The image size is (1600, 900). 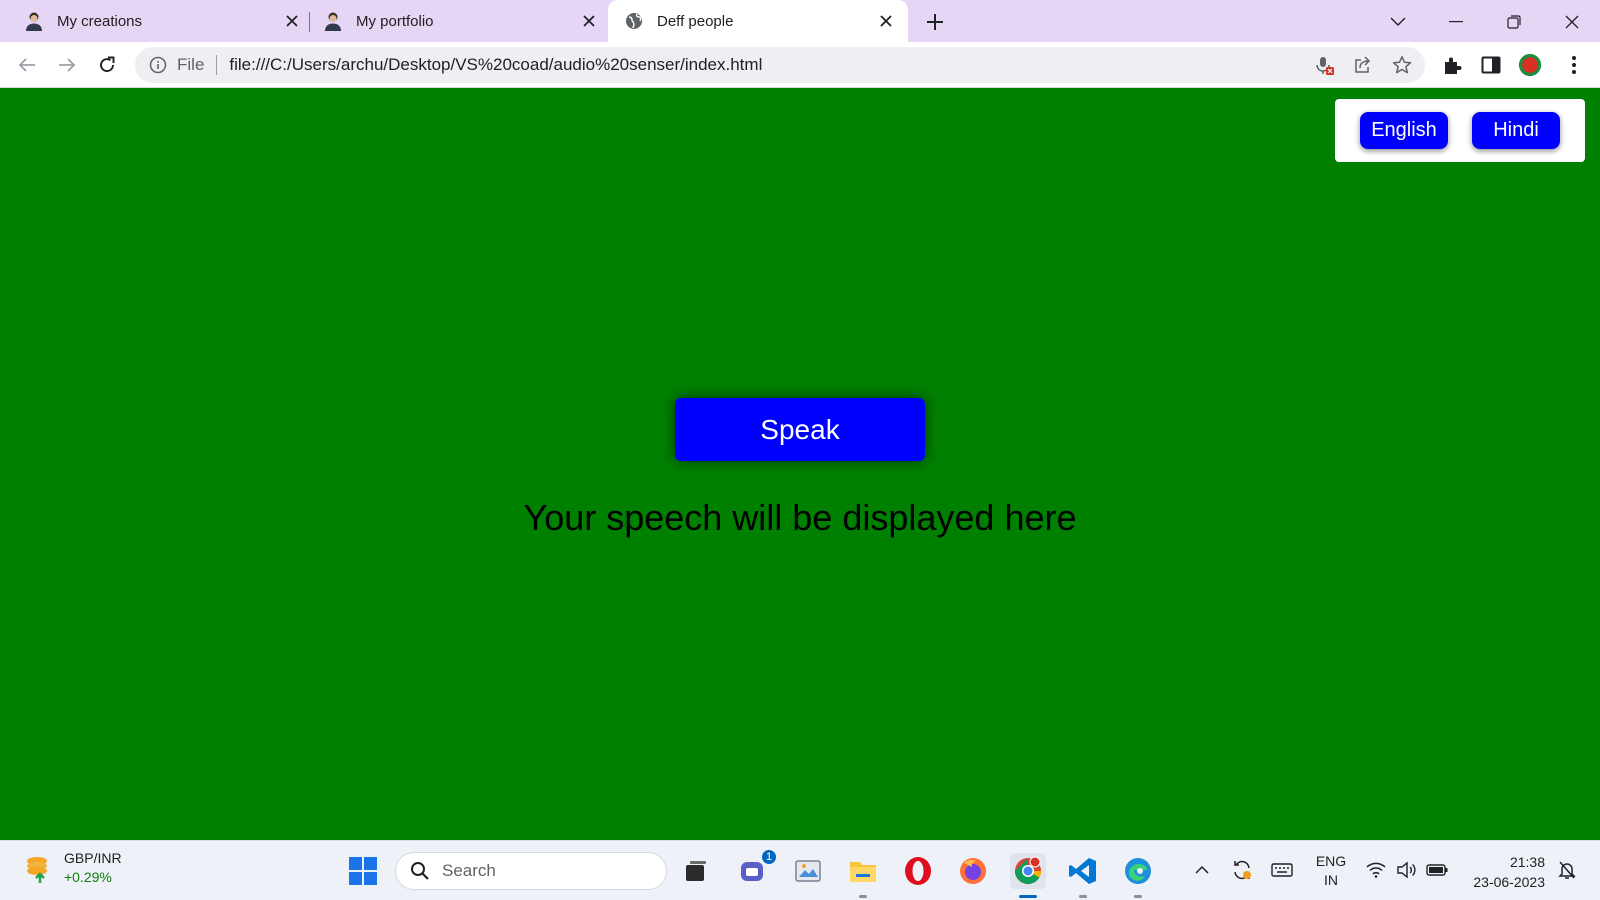 I want to click on tab-search-button, so click(x=1398, y=22).